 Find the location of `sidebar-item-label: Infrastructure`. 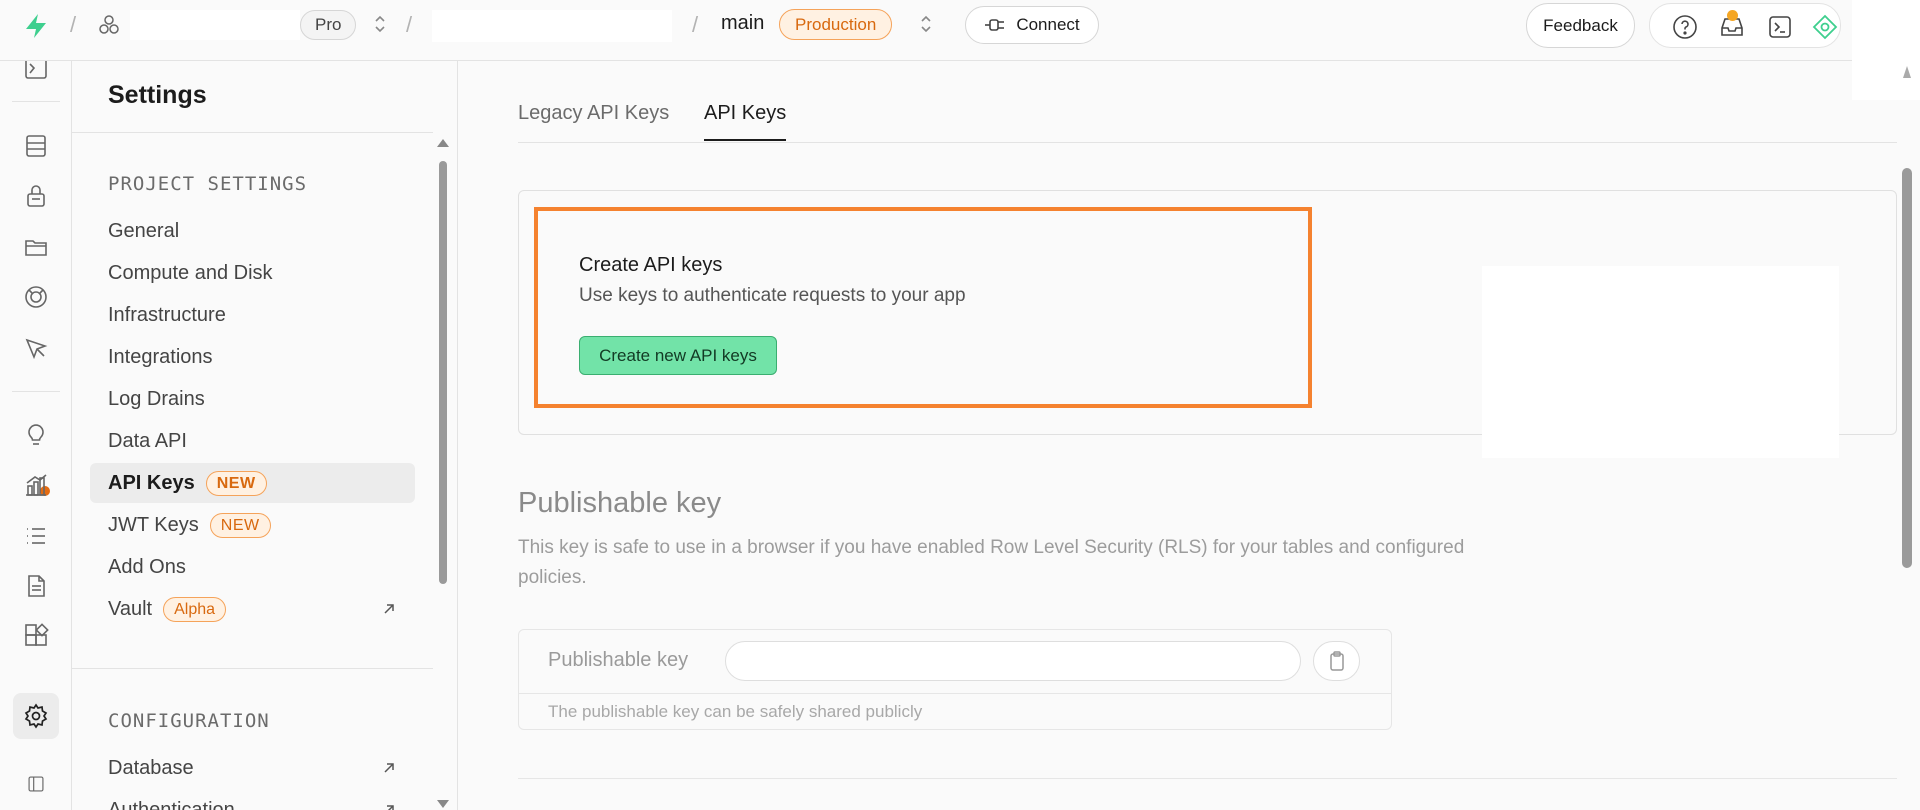

sidebar-item-label: Infrastructure is located at coordinates (167, 314).